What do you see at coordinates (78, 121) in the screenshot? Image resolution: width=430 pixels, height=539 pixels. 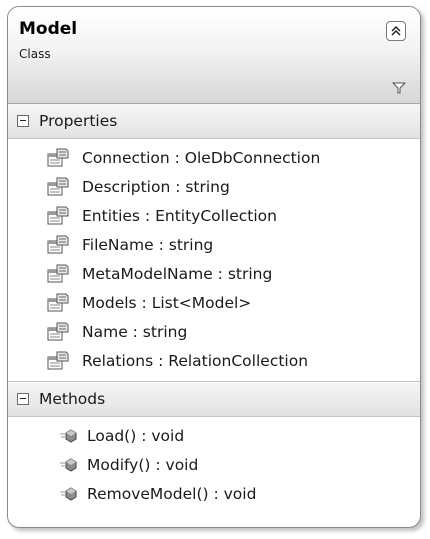 I see `properties-label: Properties` at bounding box center [78, 121].